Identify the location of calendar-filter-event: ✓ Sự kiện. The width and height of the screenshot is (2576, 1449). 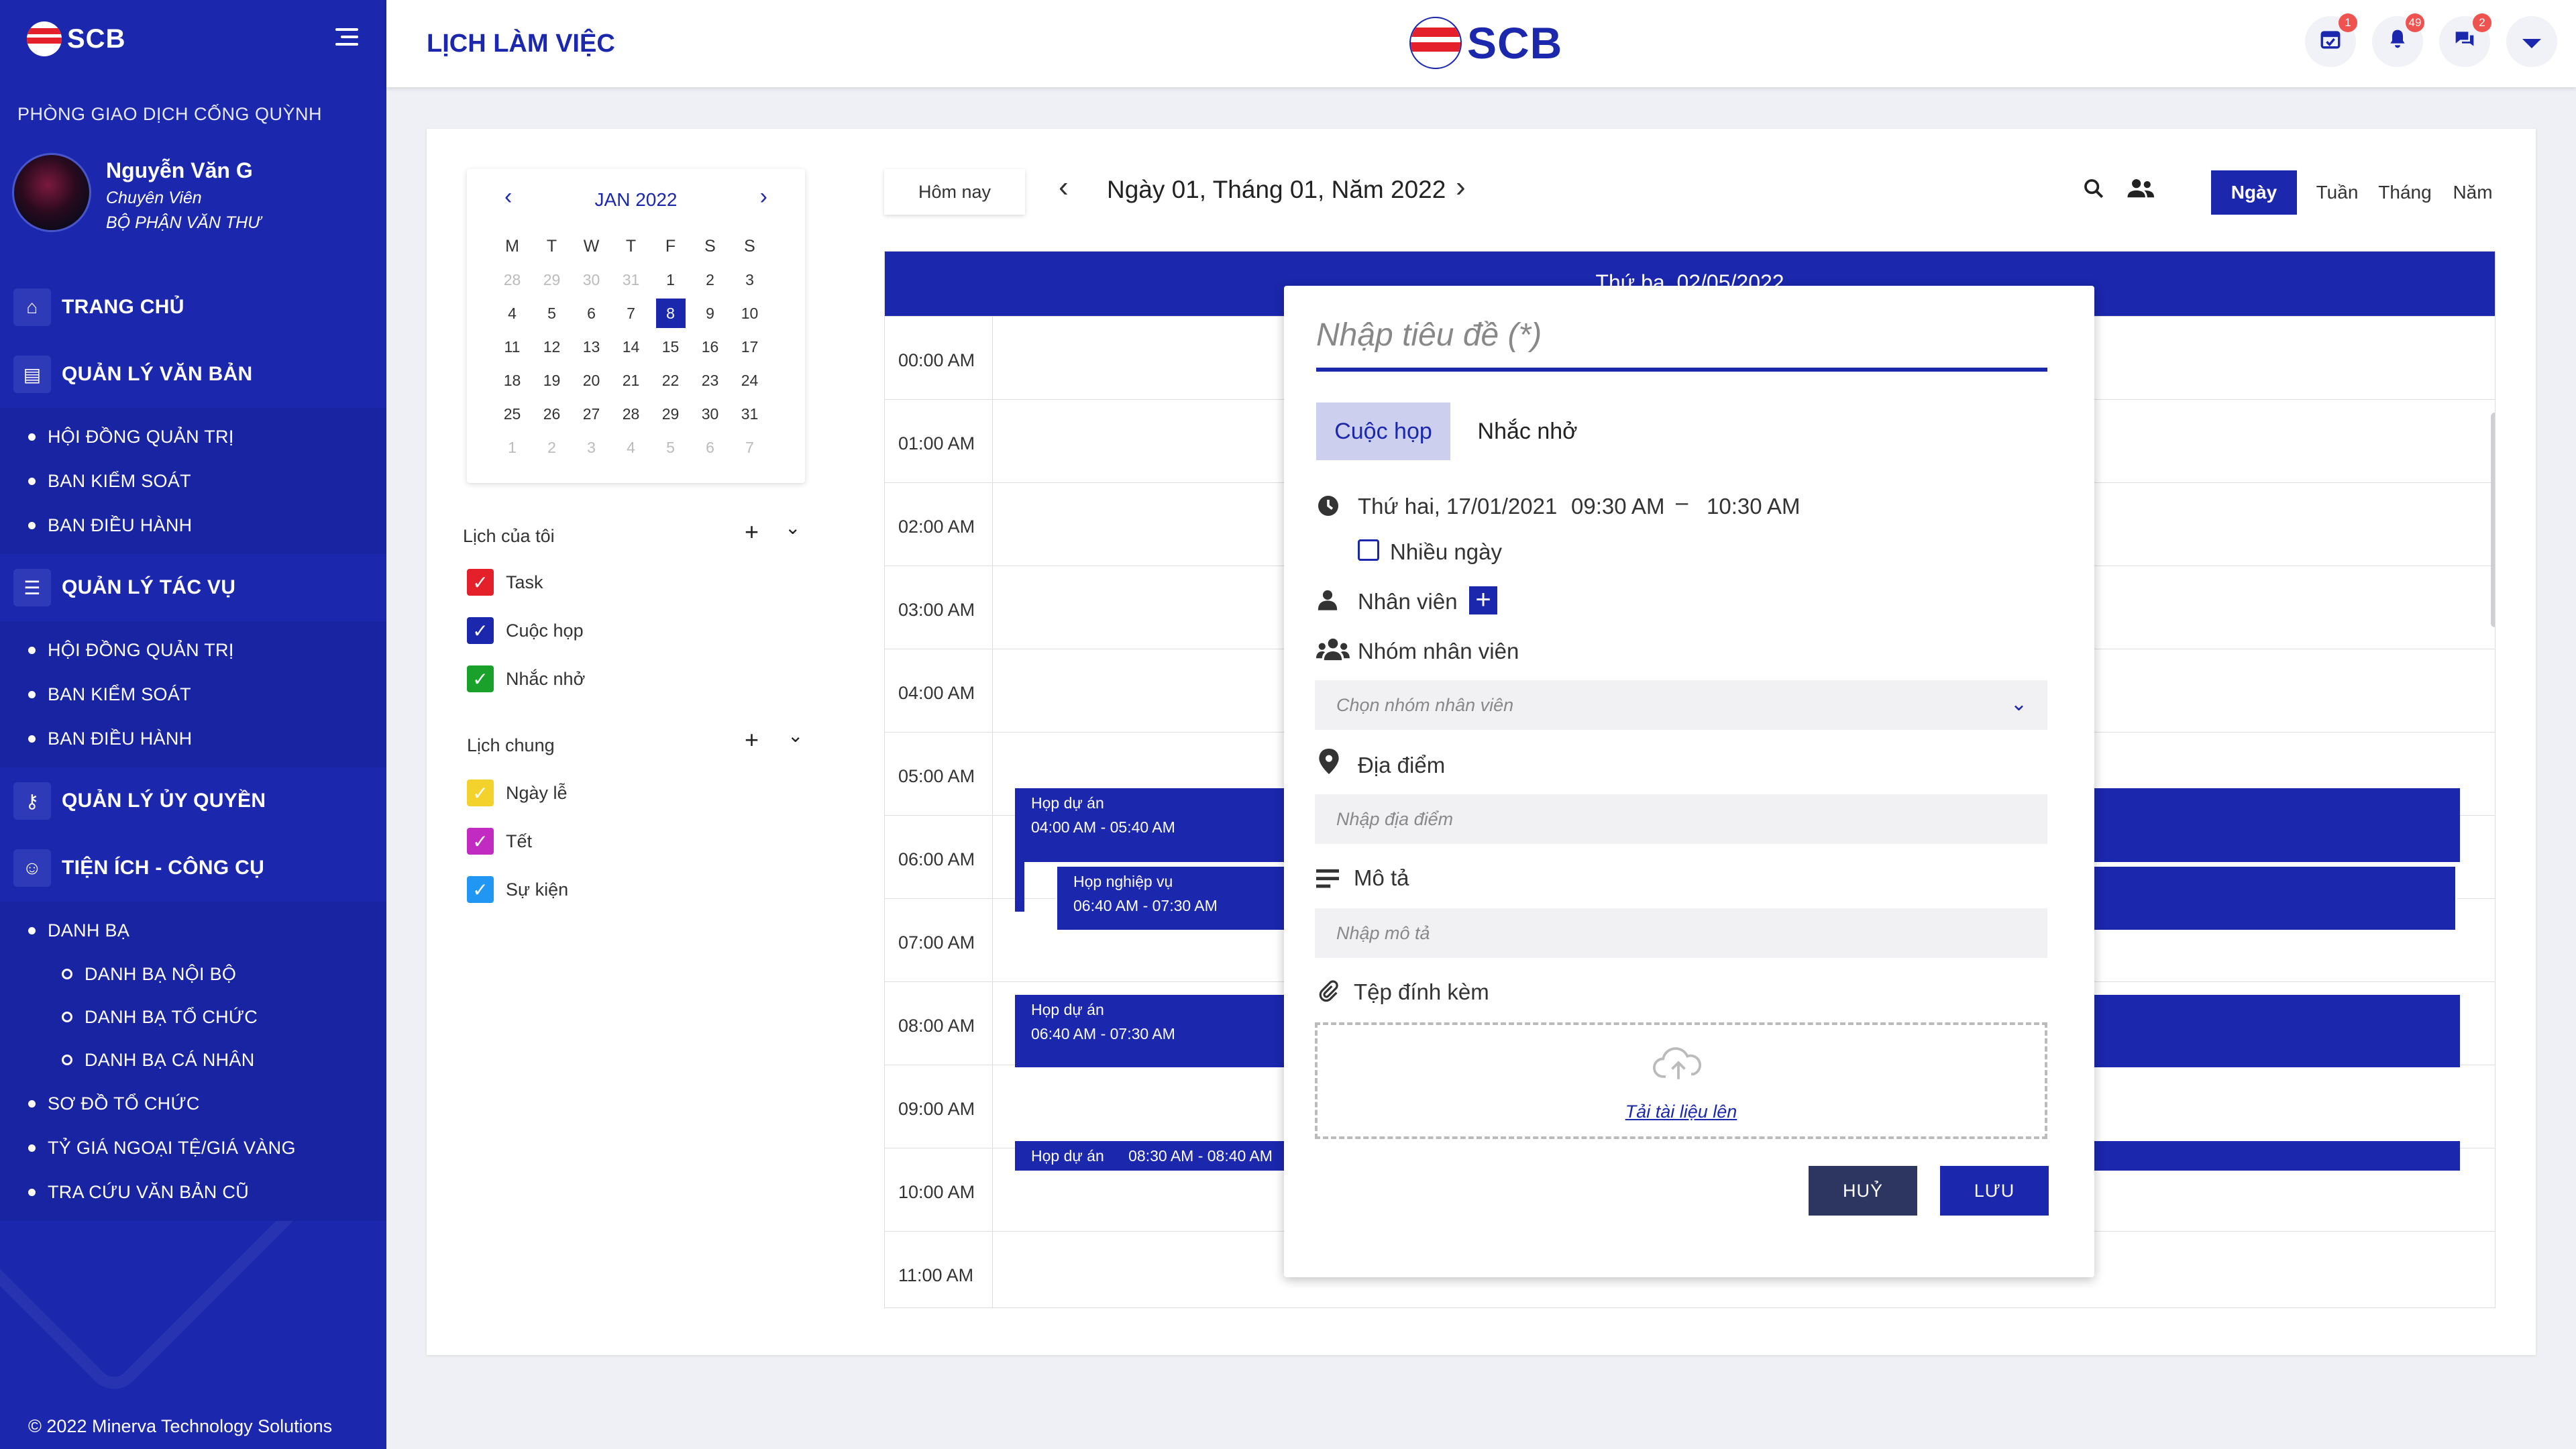
(517, 889).